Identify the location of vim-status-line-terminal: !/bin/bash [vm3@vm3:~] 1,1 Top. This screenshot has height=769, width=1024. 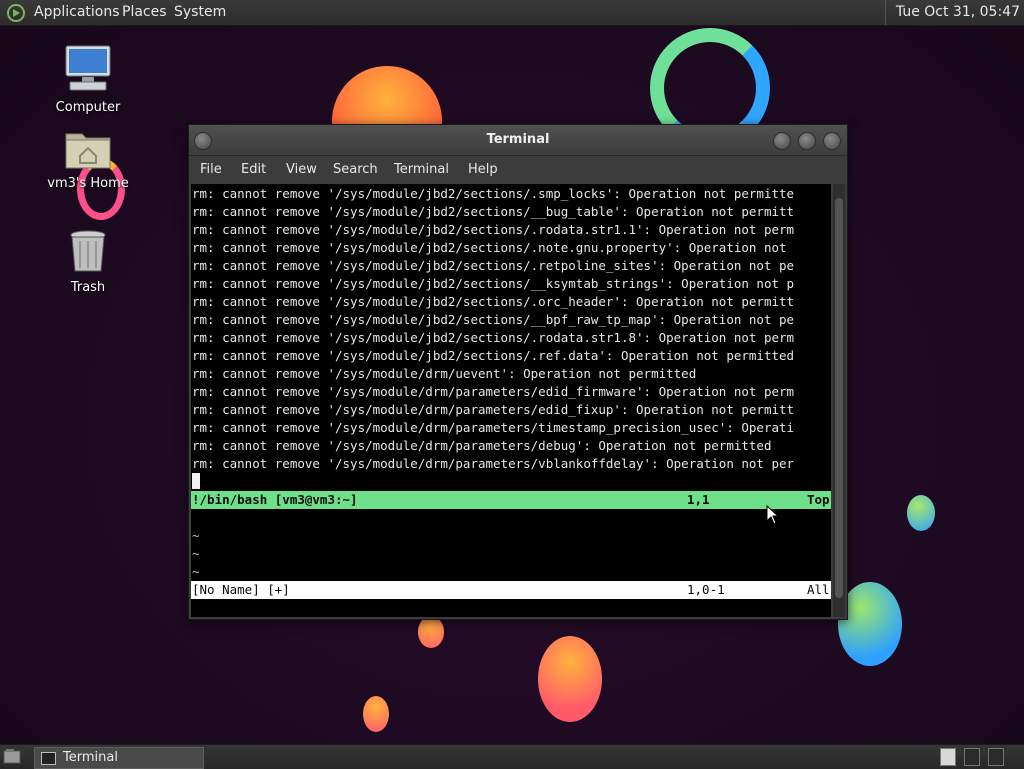
(511, 500).